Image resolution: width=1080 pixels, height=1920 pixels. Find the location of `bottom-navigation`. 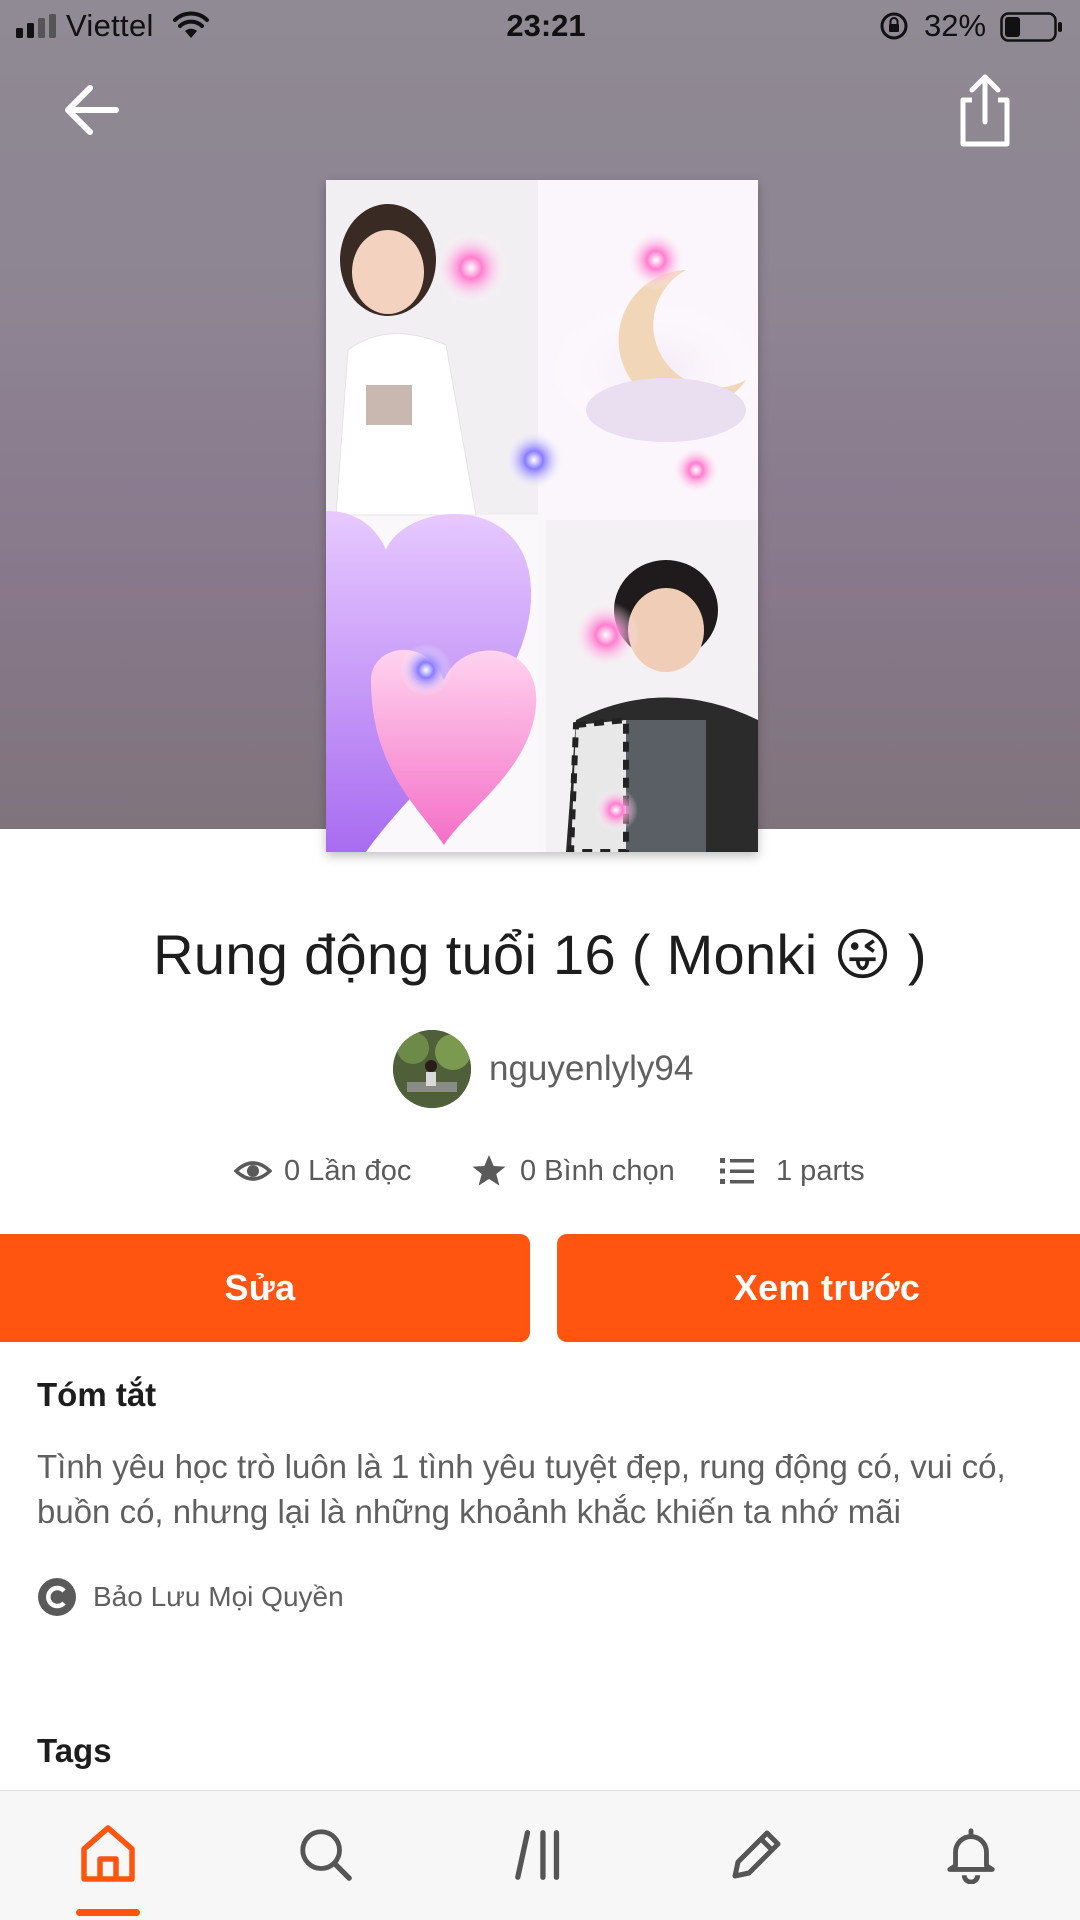

bottom-navigation is located at coordinates (540, 1855).